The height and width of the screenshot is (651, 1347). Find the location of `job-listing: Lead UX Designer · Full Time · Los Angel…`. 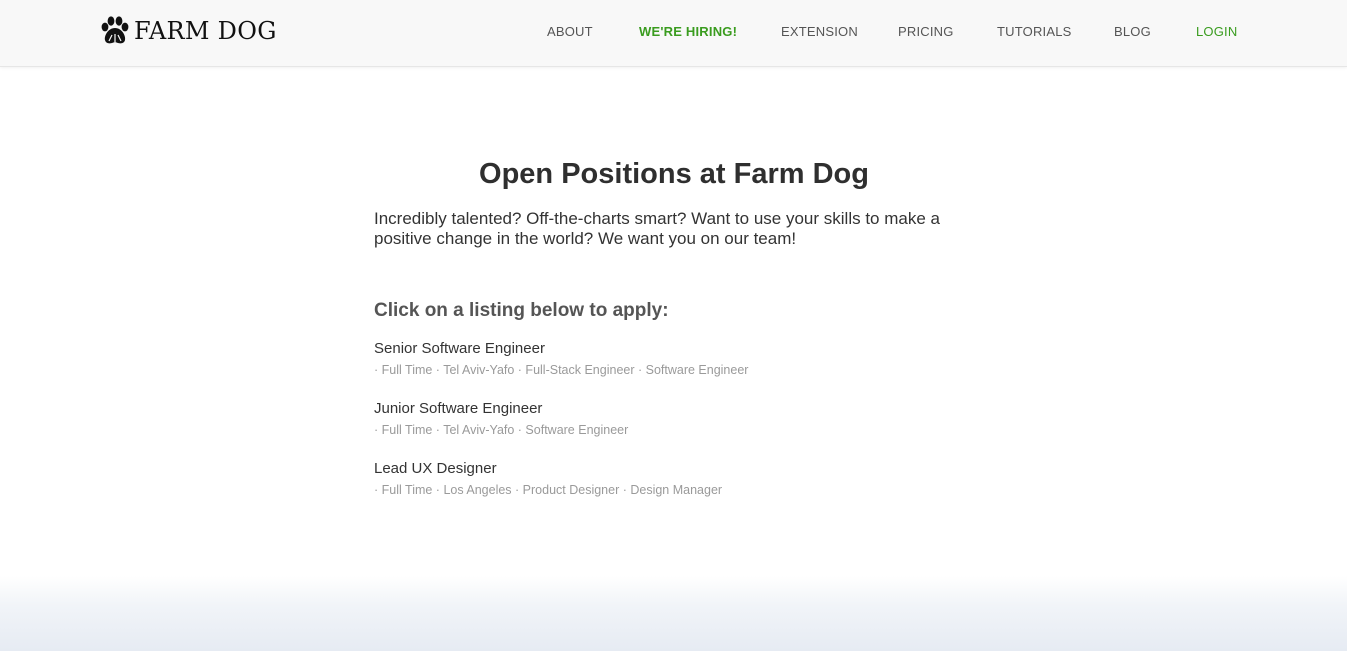

job-listing: Lead UX Designer · Full Time · Los Angel… is located at coordinates (654, 479).